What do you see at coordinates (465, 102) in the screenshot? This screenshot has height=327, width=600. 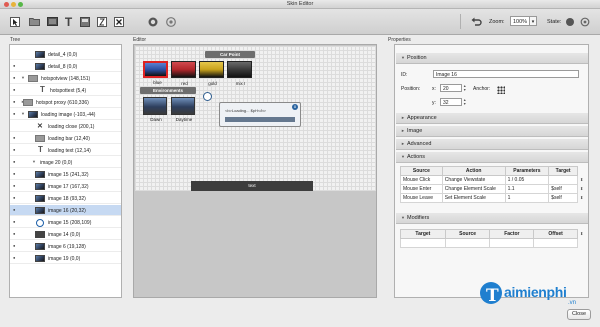 I see `y-stepper-icon: ▲ ▼` at bounding box center [465, 102].